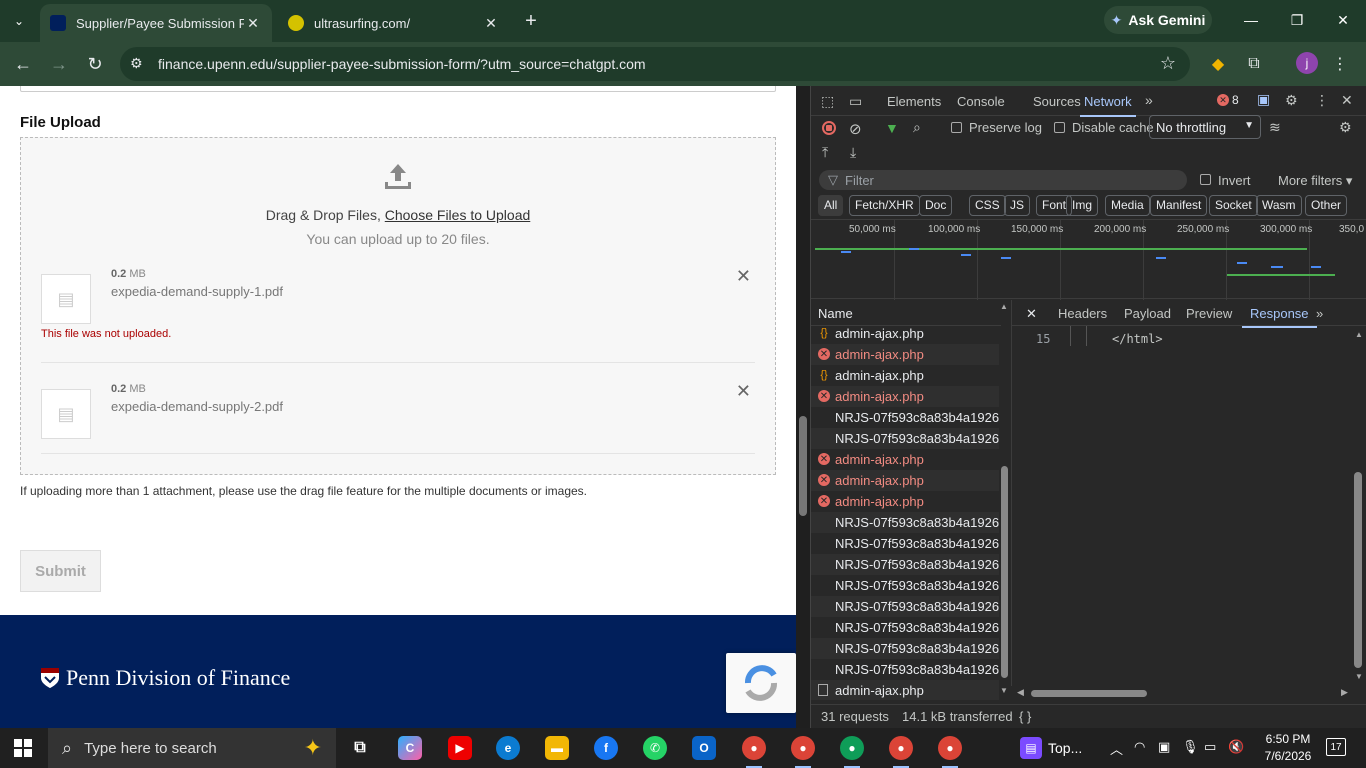 The width and height of the screenshot is (1366, 768). Describe the element at coordinates (1149, 100) in the screenshot. I see `more-tabs-chevron-icon: »` at that location.